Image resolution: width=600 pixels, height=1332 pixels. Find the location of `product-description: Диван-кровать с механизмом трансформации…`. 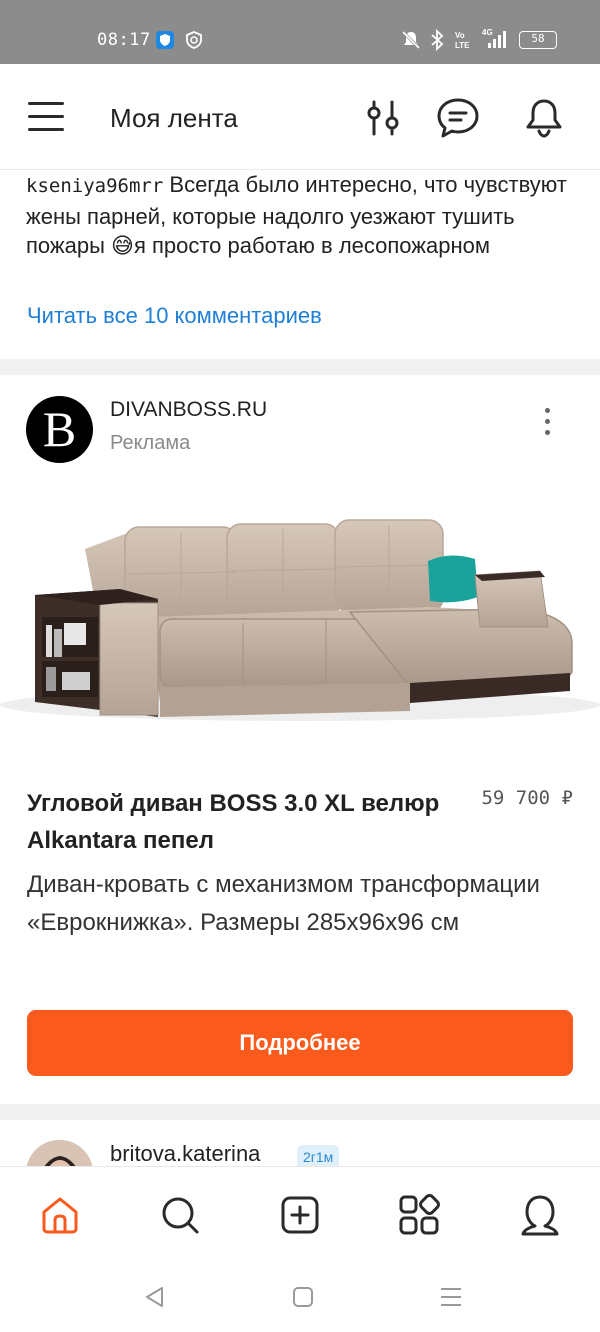

product-description: Диван-кровать с механизмом трансформации… is located at coordinates (283, 903).